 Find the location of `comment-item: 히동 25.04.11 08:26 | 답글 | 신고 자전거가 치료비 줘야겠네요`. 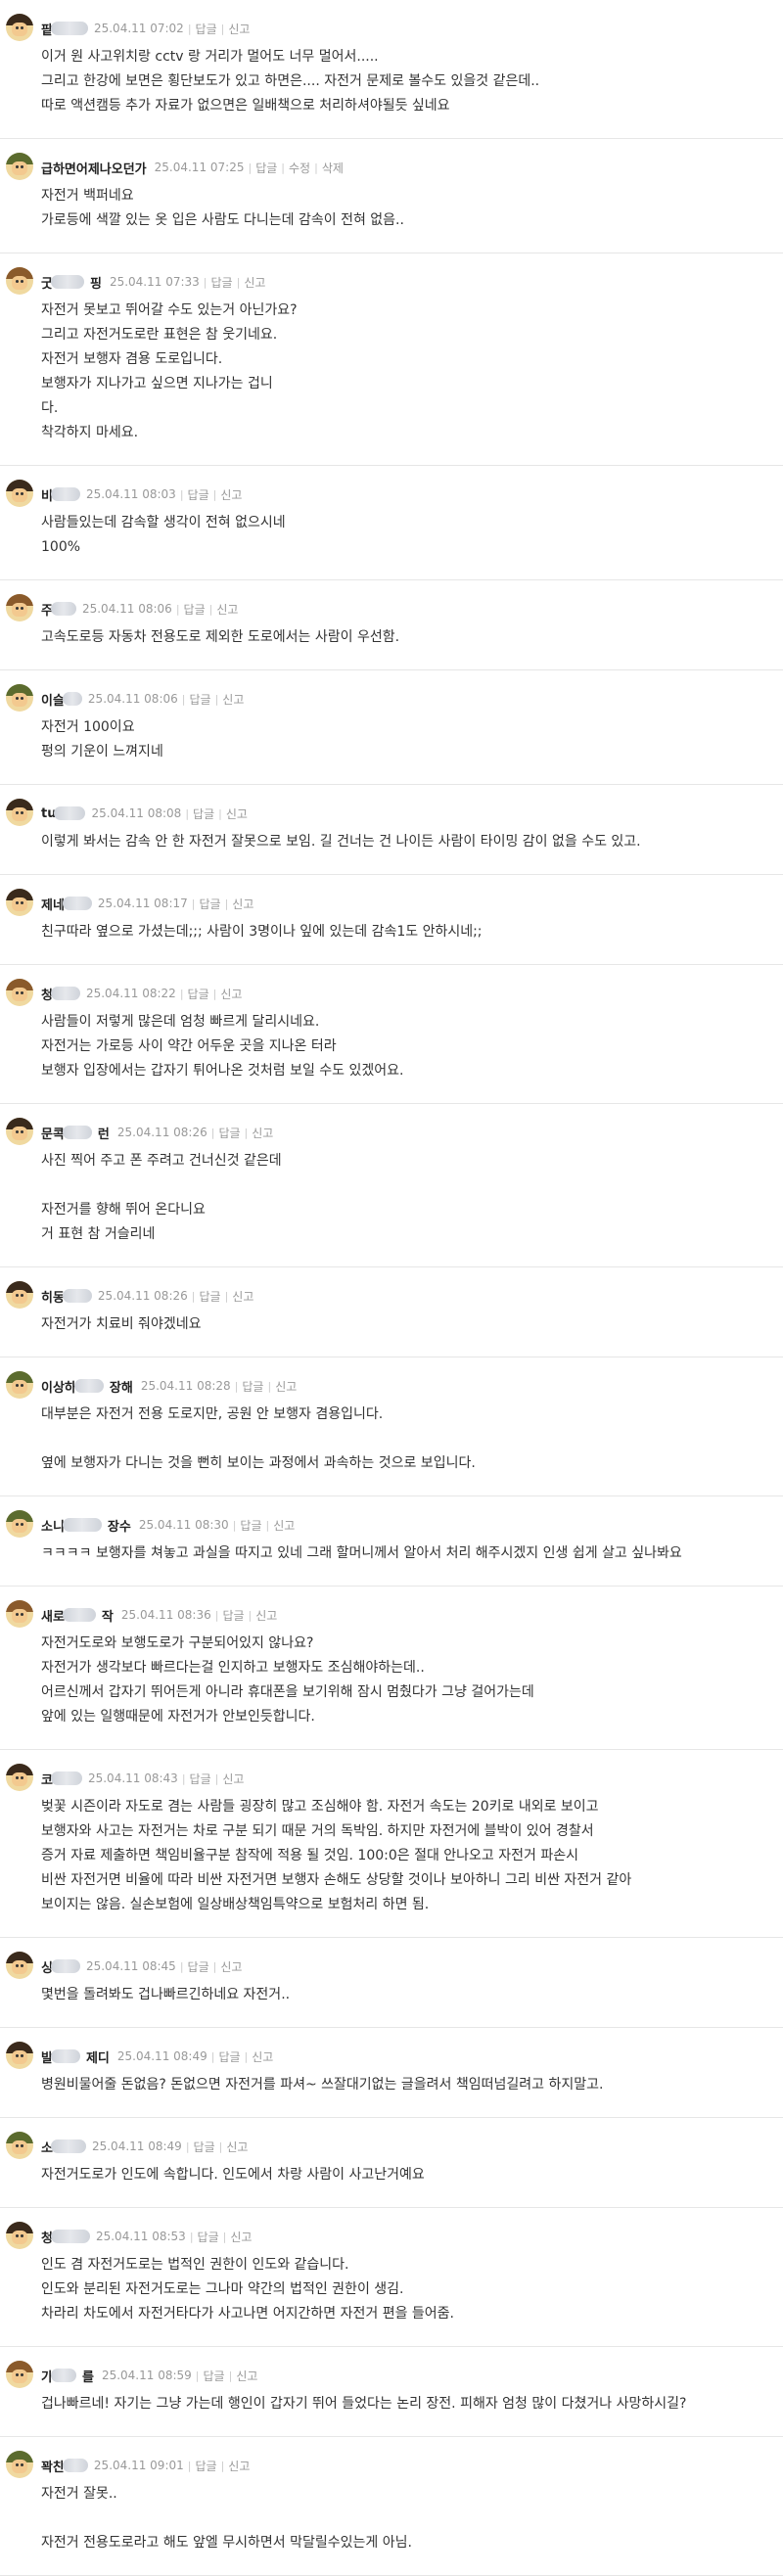

comment-item: 히동 25.04.11 08:26 | 답글 | 신고 자전거가 치료비 줘야겠네요 is located at coordinates (391, 1312).